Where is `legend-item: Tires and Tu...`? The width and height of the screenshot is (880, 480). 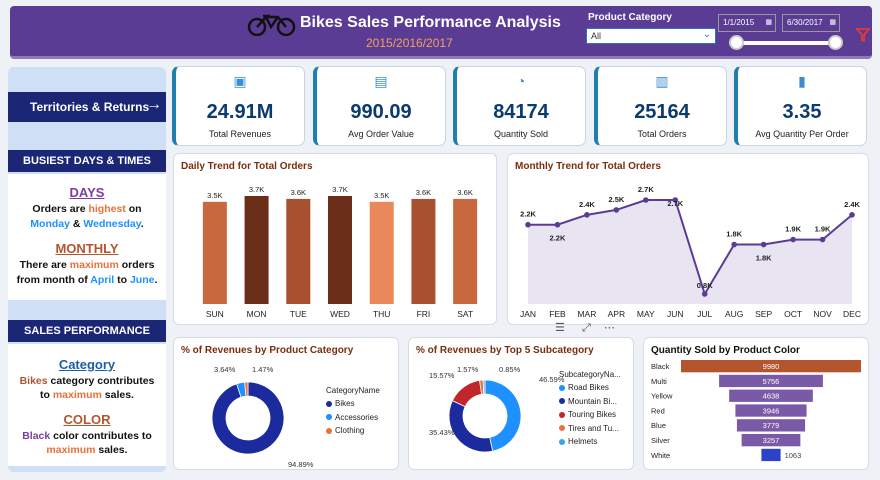 legend-item: Tires and Tu... is located at coordinates (589, 428).